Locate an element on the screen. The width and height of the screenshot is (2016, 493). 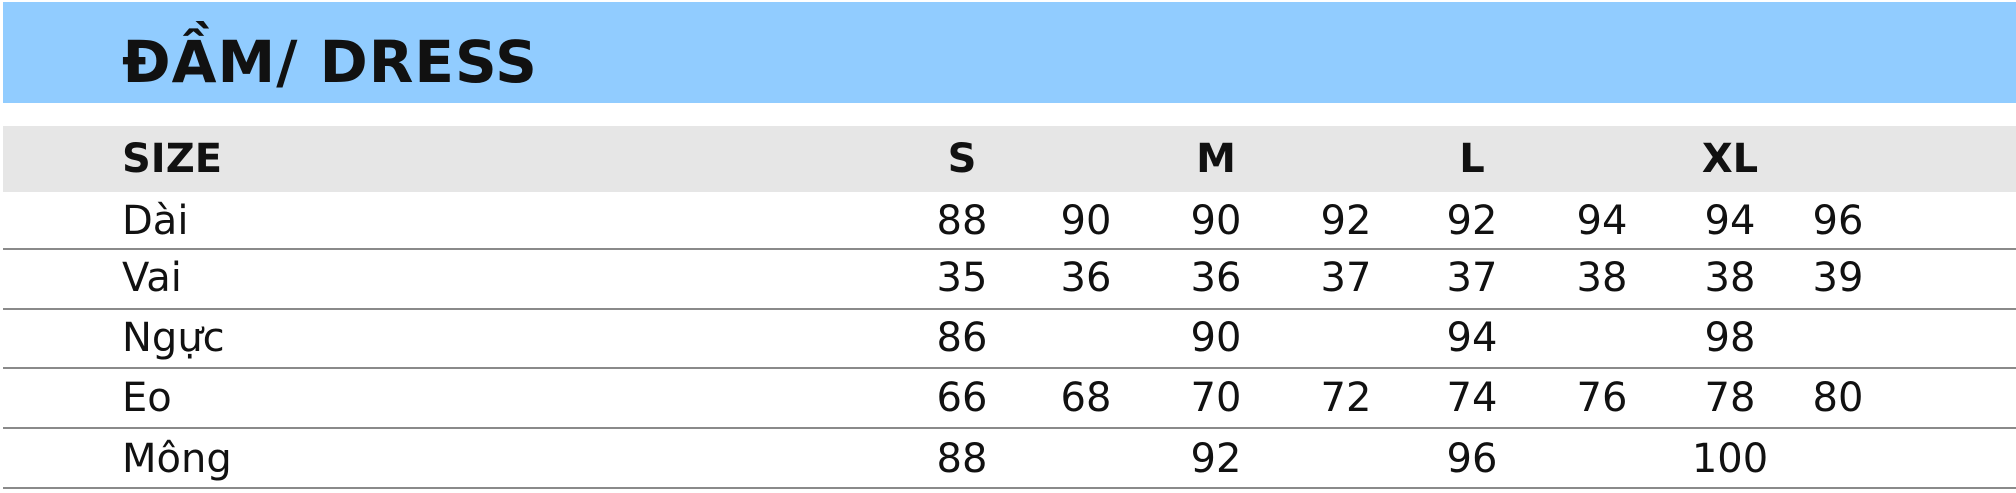
row-label: Eo is located at coordinates (147, 398).